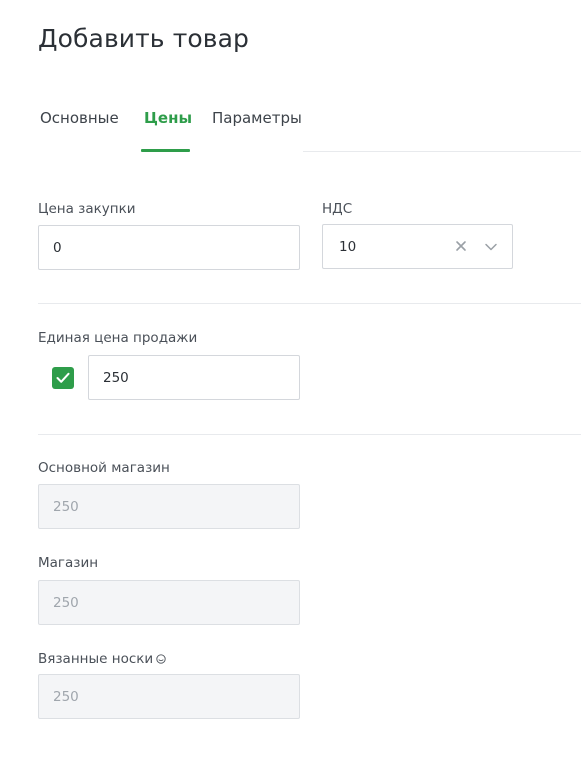 The image size is (581, 770). I want to click on purchase-price-label: Цена закупки, so click(87, 209).